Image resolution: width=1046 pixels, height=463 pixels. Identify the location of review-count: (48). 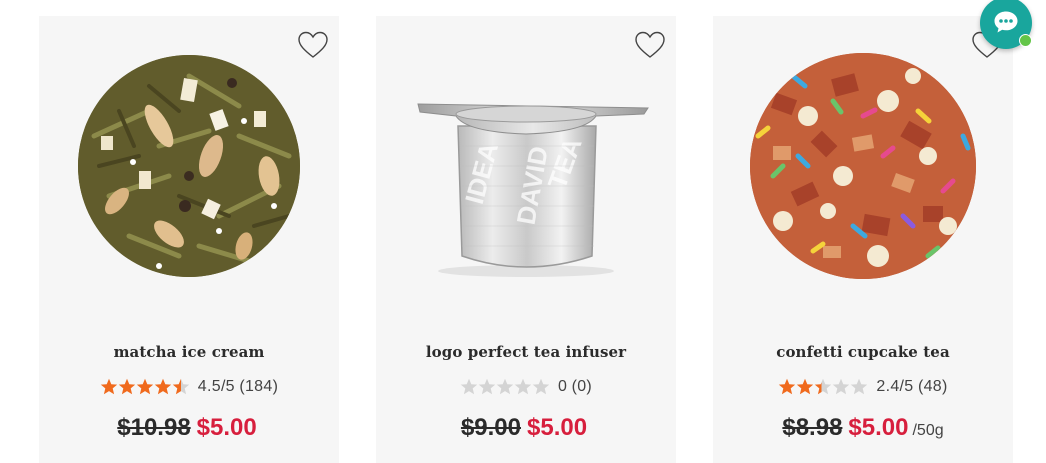
(933, 387).